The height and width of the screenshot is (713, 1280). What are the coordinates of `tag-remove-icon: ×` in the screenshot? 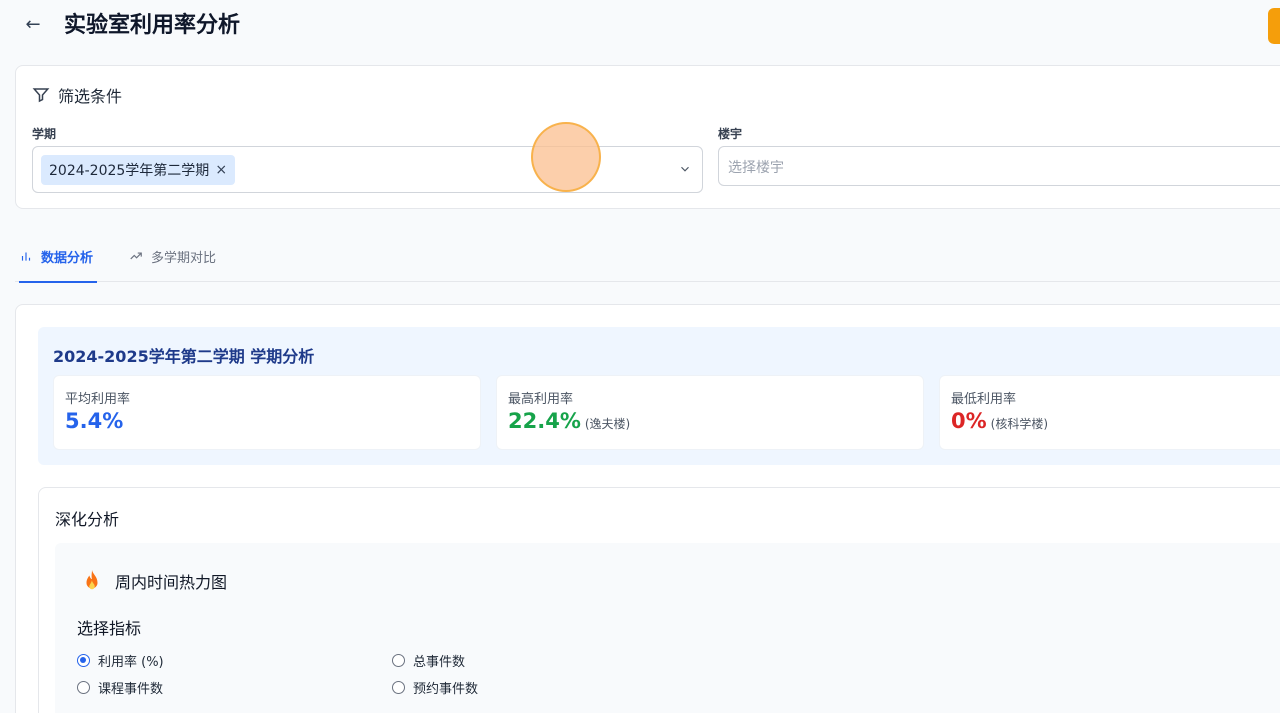 It's located at (221, 170).